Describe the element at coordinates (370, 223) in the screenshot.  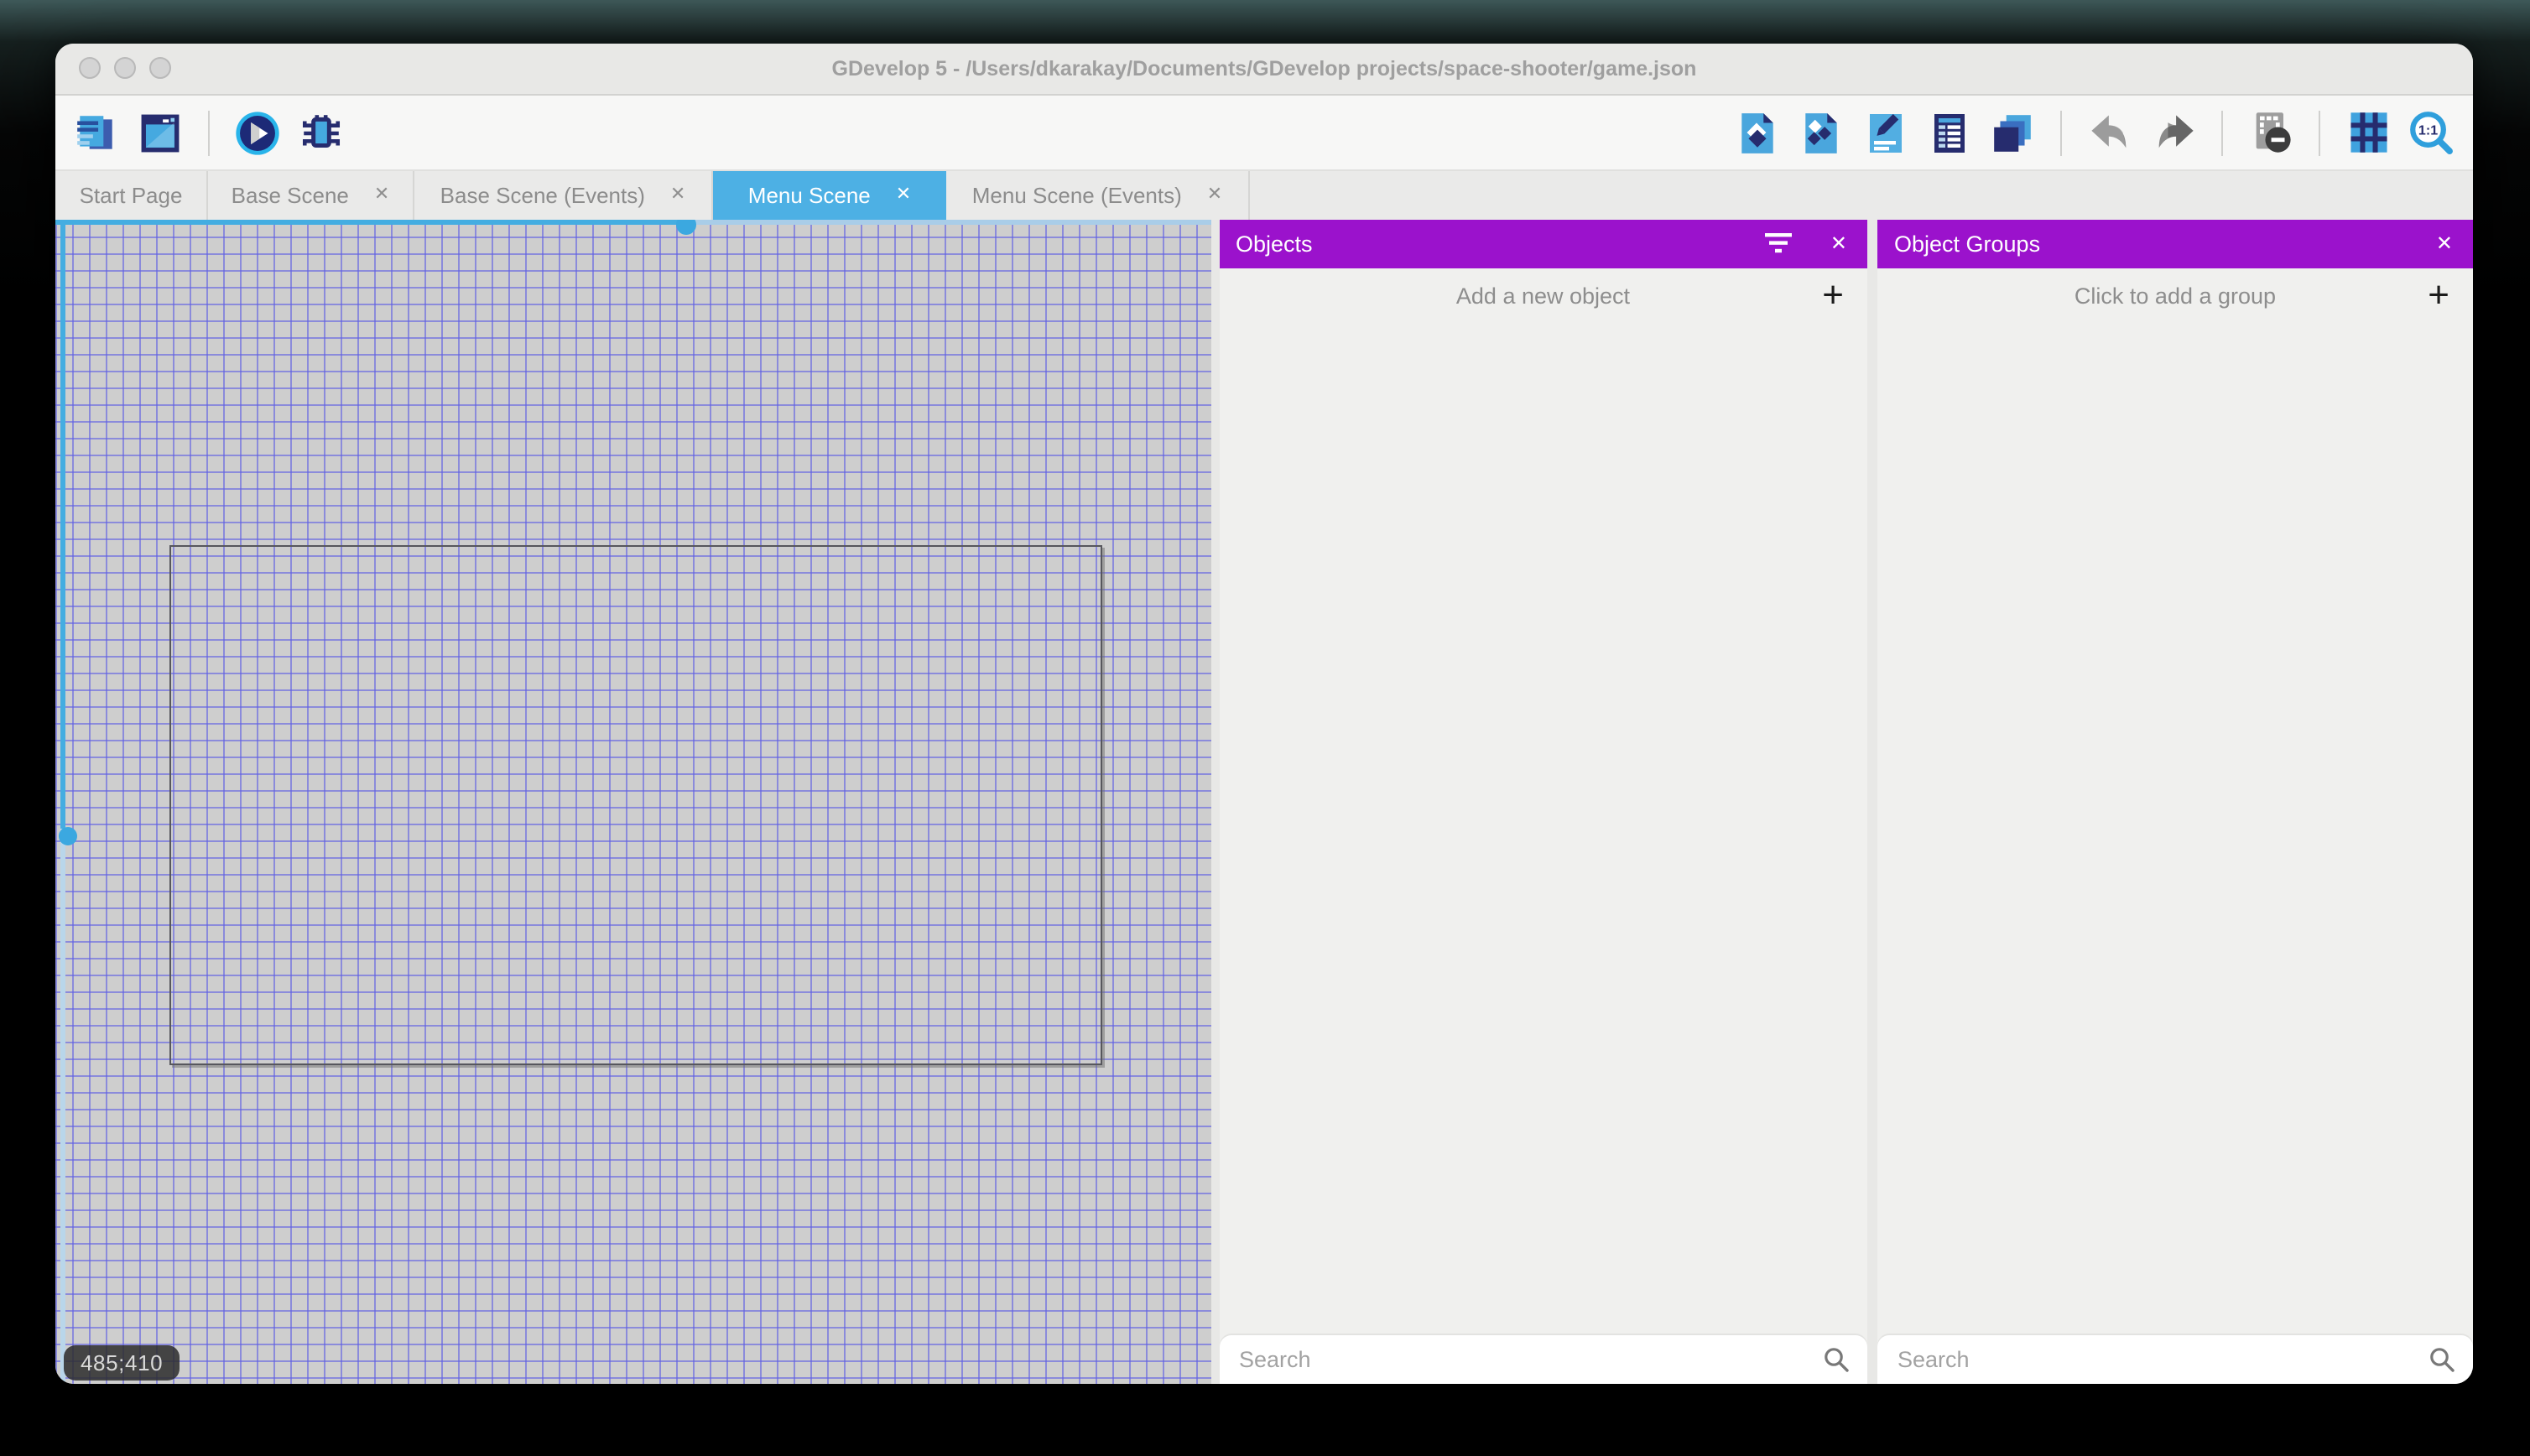
I see `horizontal-scrollbar-track` at that location.